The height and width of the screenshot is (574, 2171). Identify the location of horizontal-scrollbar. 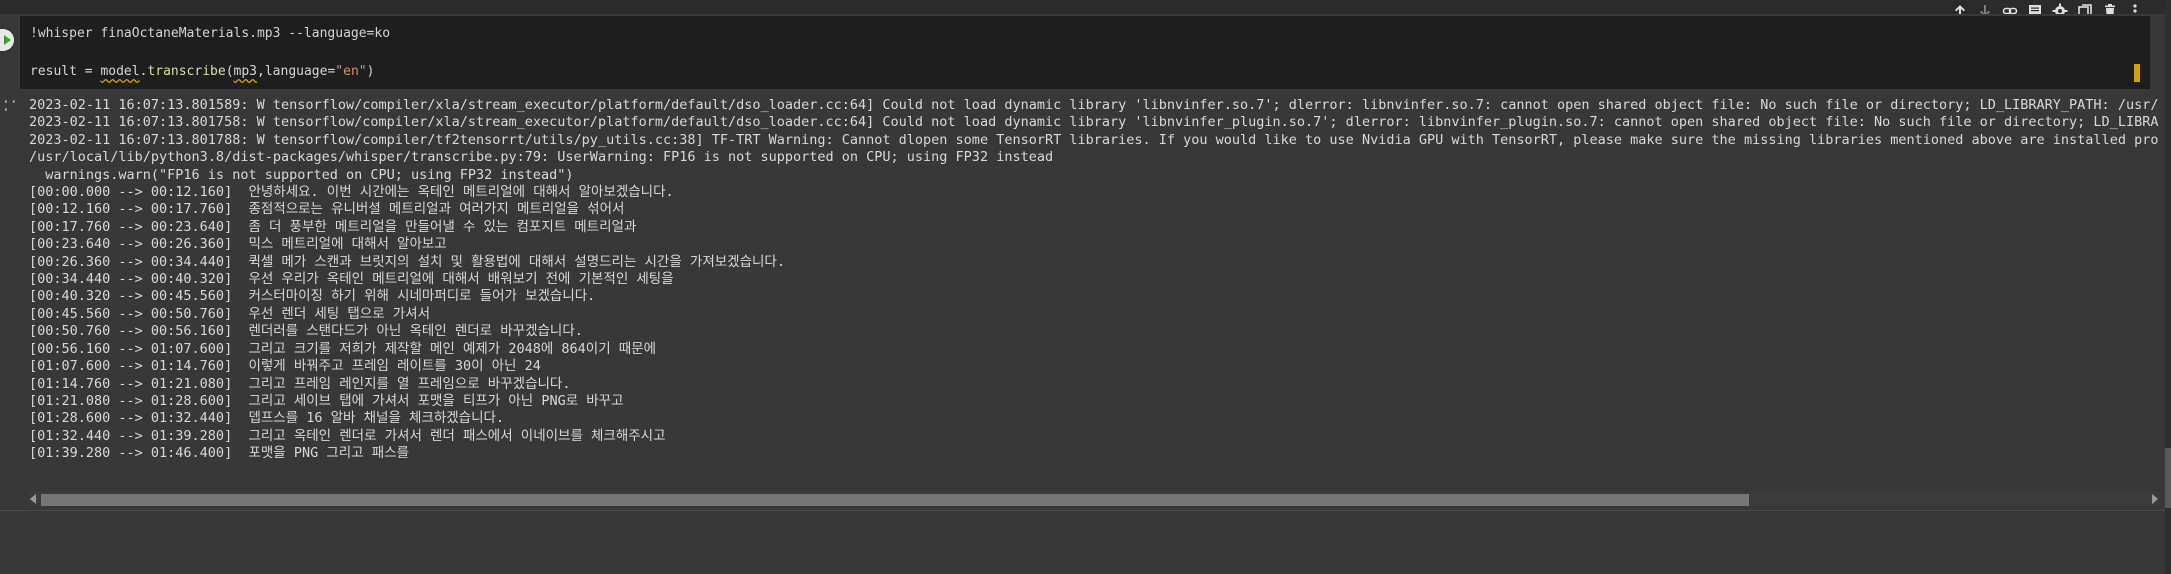
(1094, 499).